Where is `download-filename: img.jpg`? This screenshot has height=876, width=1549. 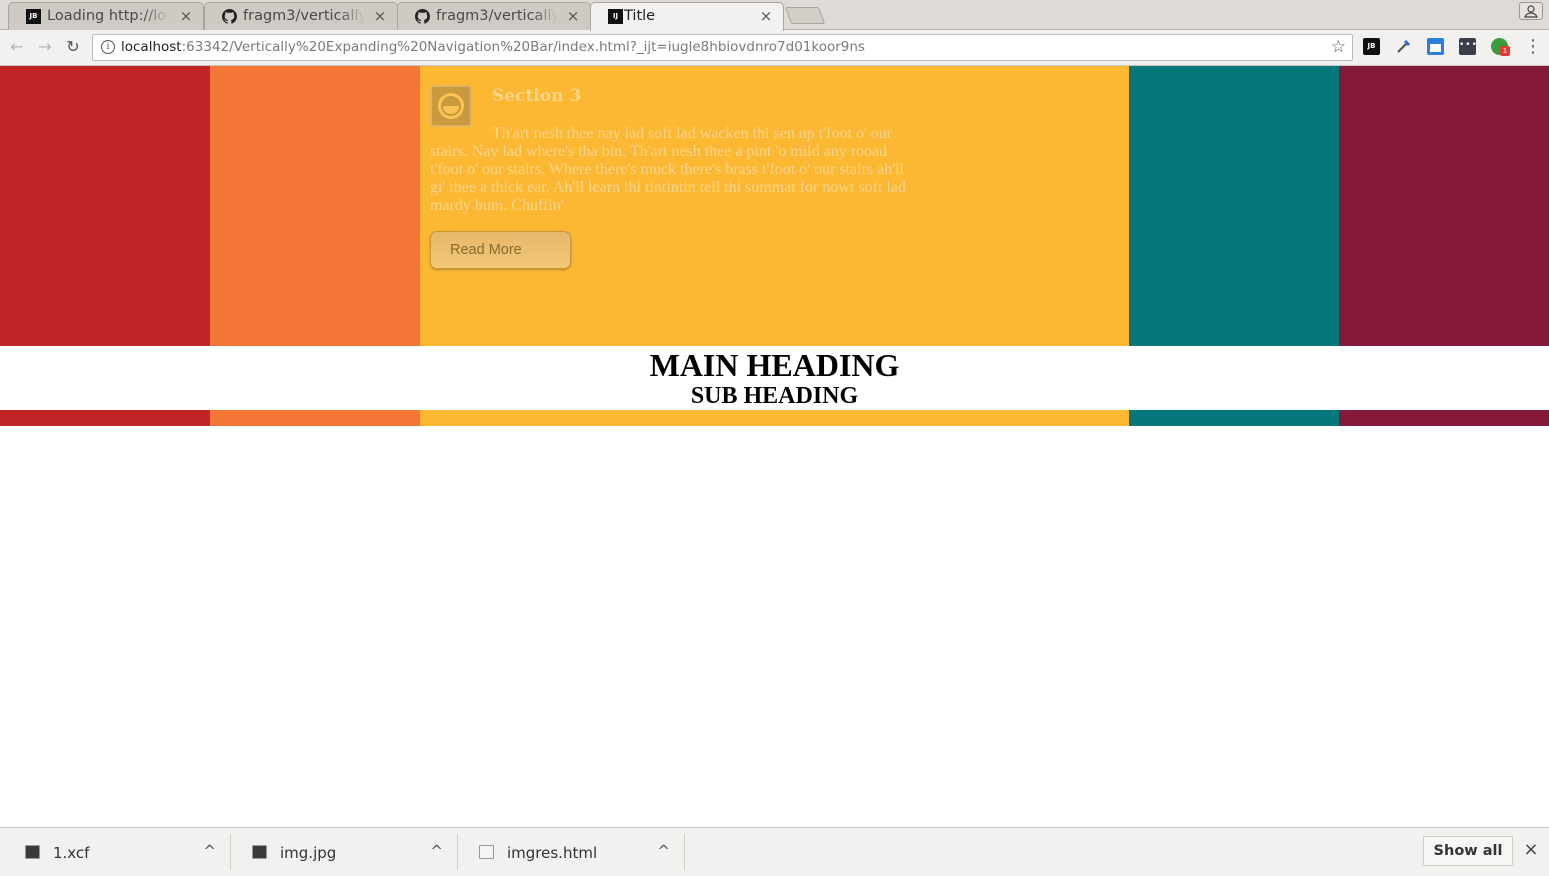 download-filename: img.jpg is located at coordinates (308, 853).